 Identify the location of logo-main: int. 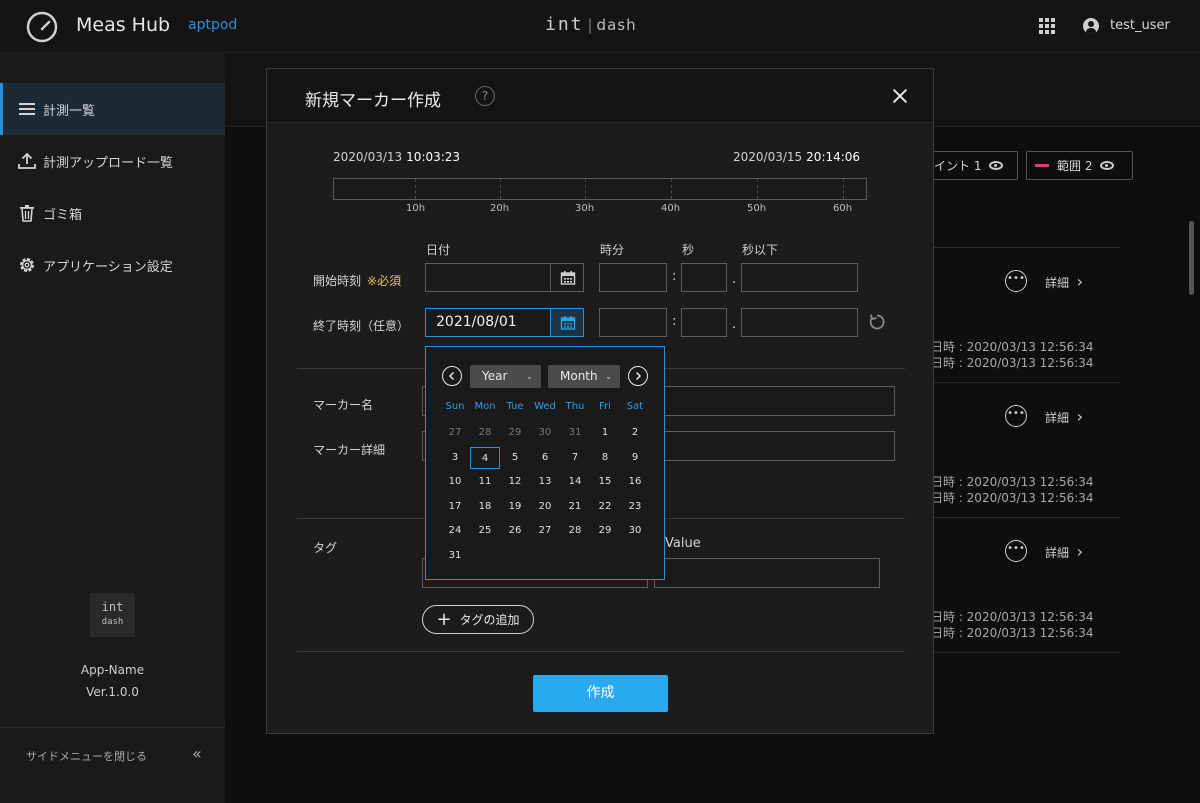
(112, 607).